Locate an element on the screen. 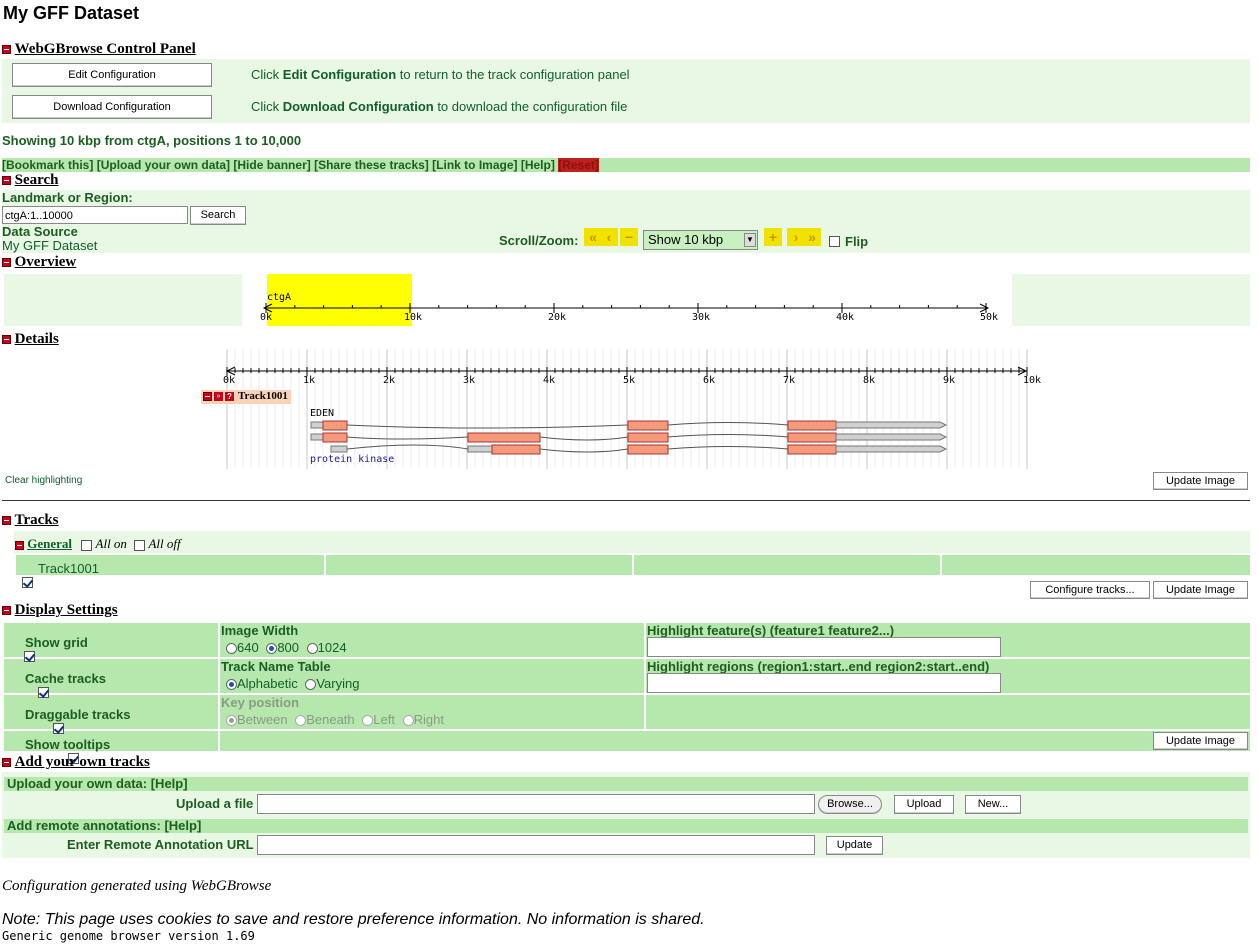 This screenshot has height=952, width=1258. download-configuration-button: Download Configuration is located at coordinates (112, 107).